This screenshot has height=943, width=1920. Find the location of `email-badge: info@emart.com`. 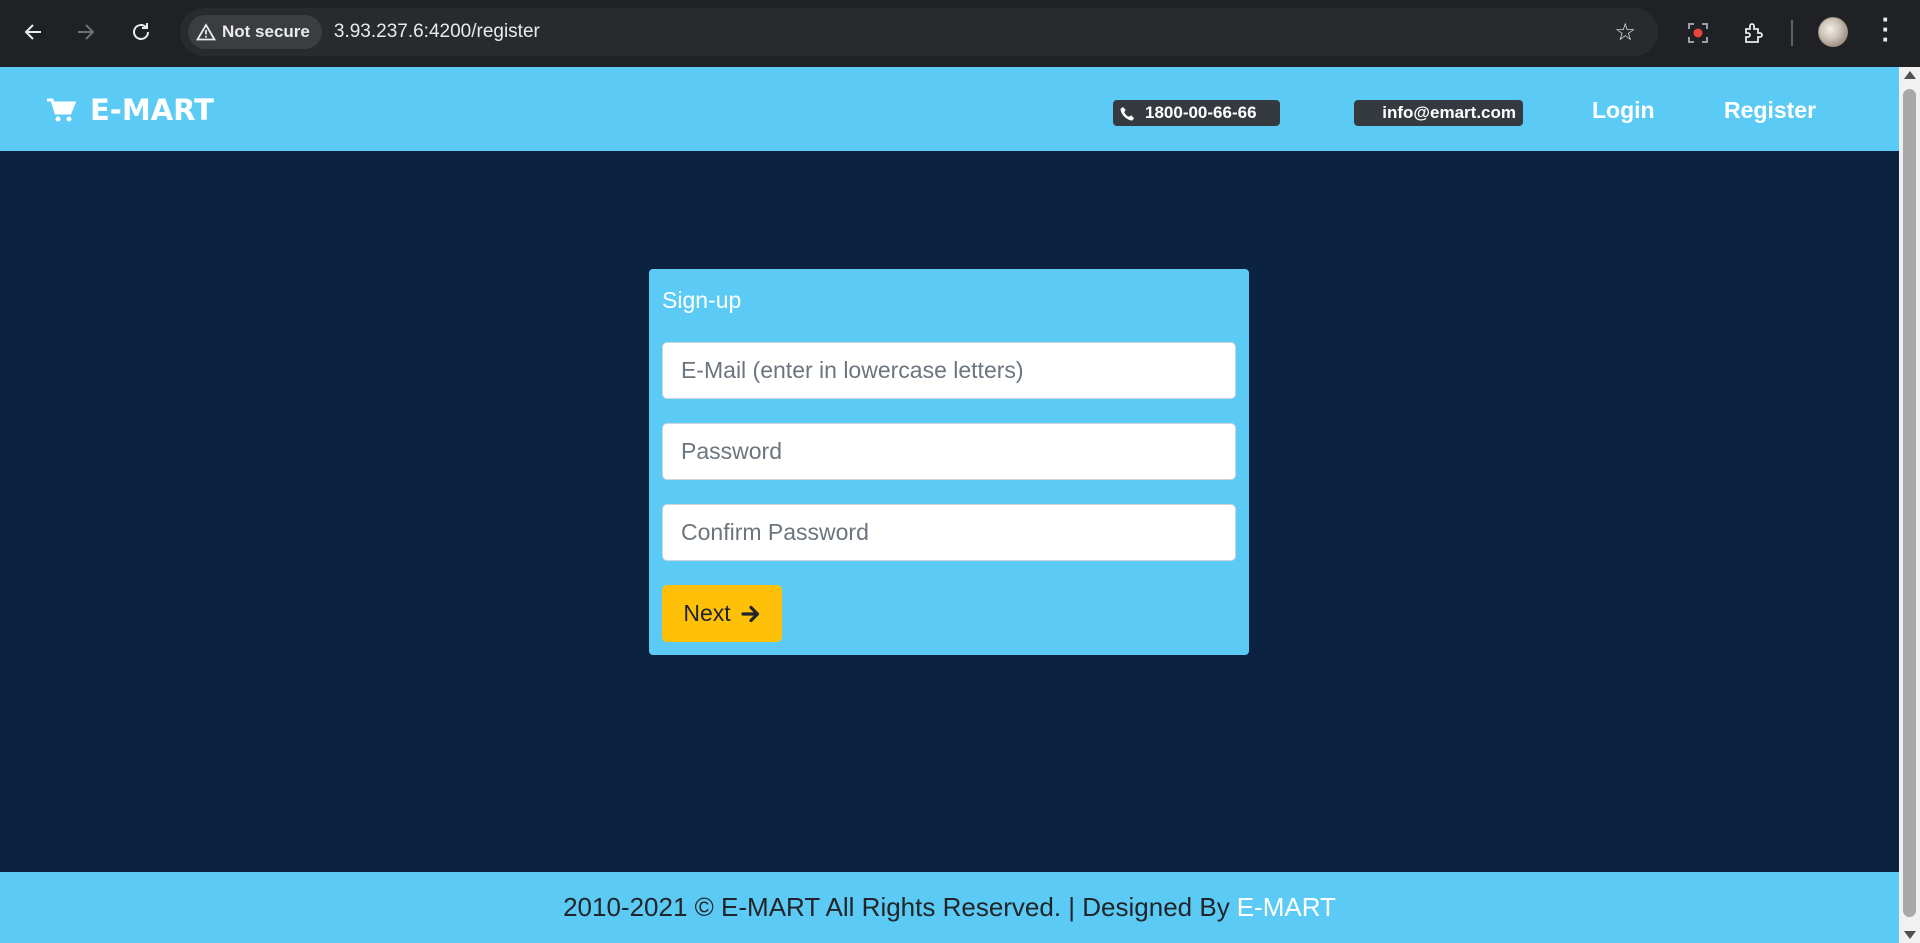

email-badge: info@emart.com is located at coordinates (1438, 113).